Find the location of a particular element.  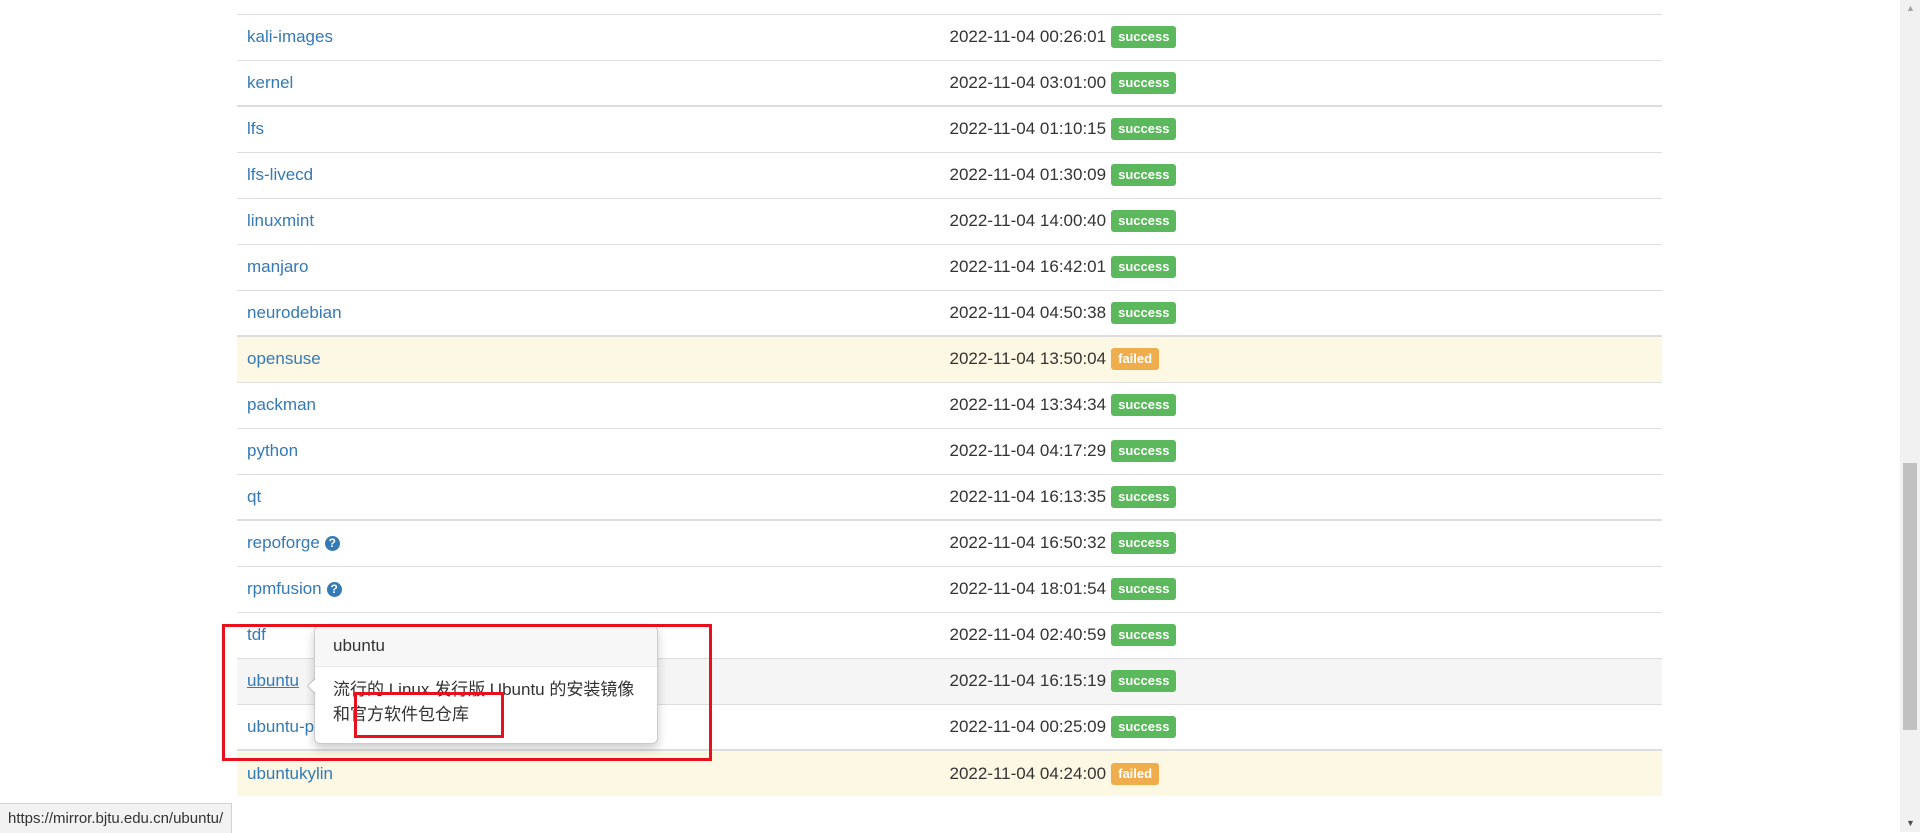

mirror-link-ubuntukylin: ubuntukylin is located at coordinates (290, 773).